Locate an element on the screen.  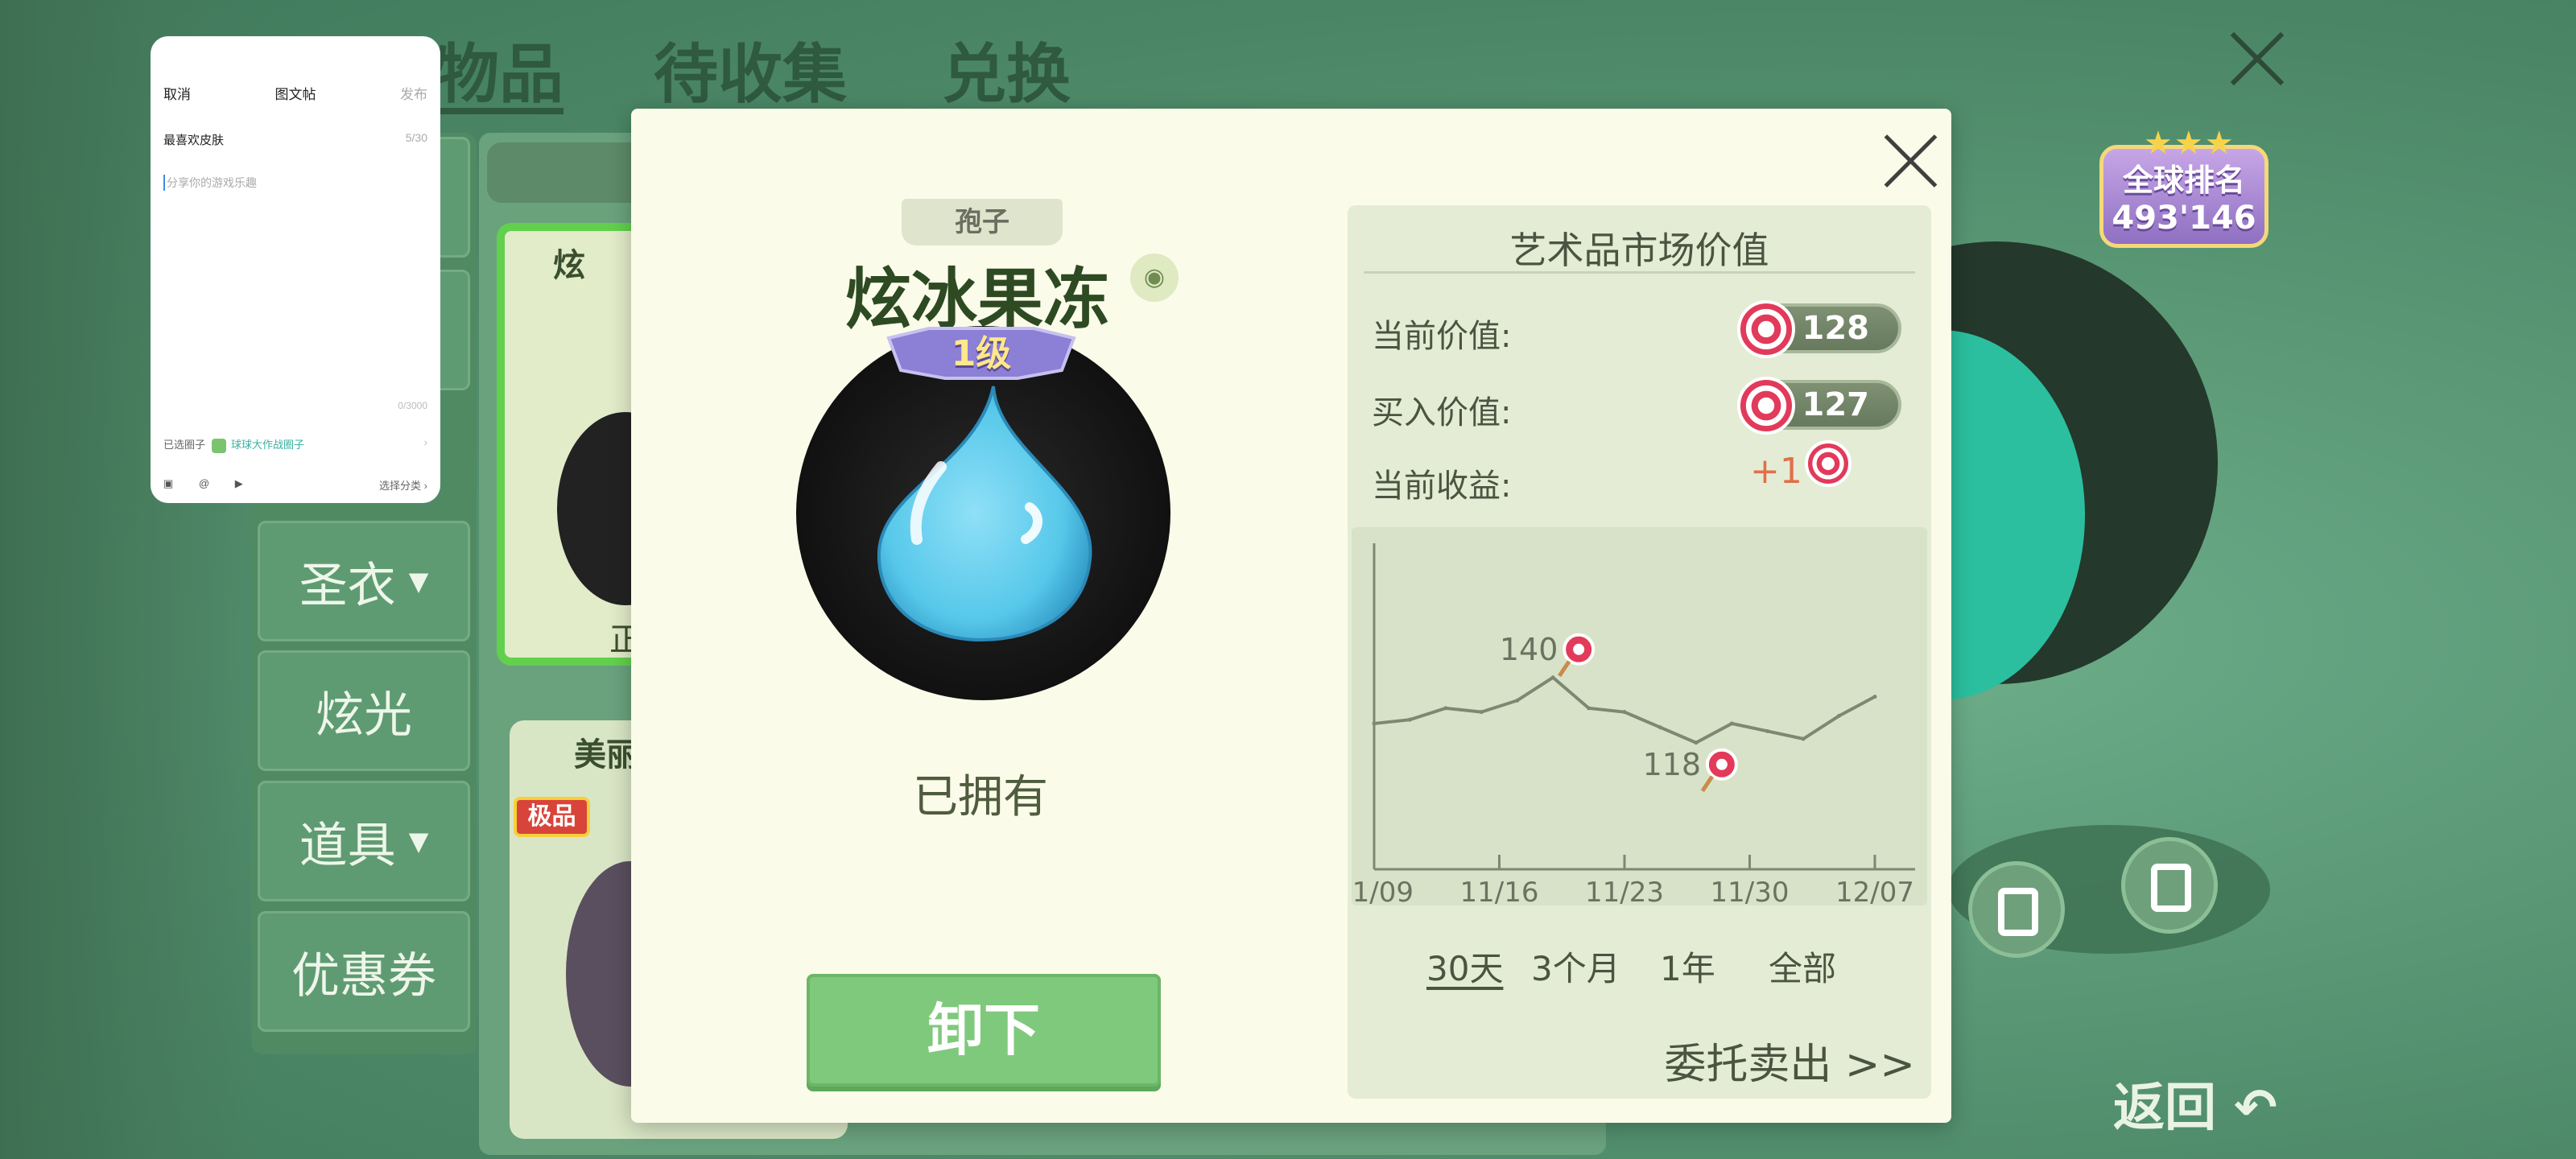
sidebar-item-label: 优惠券 is located at coordinates (363, 975).